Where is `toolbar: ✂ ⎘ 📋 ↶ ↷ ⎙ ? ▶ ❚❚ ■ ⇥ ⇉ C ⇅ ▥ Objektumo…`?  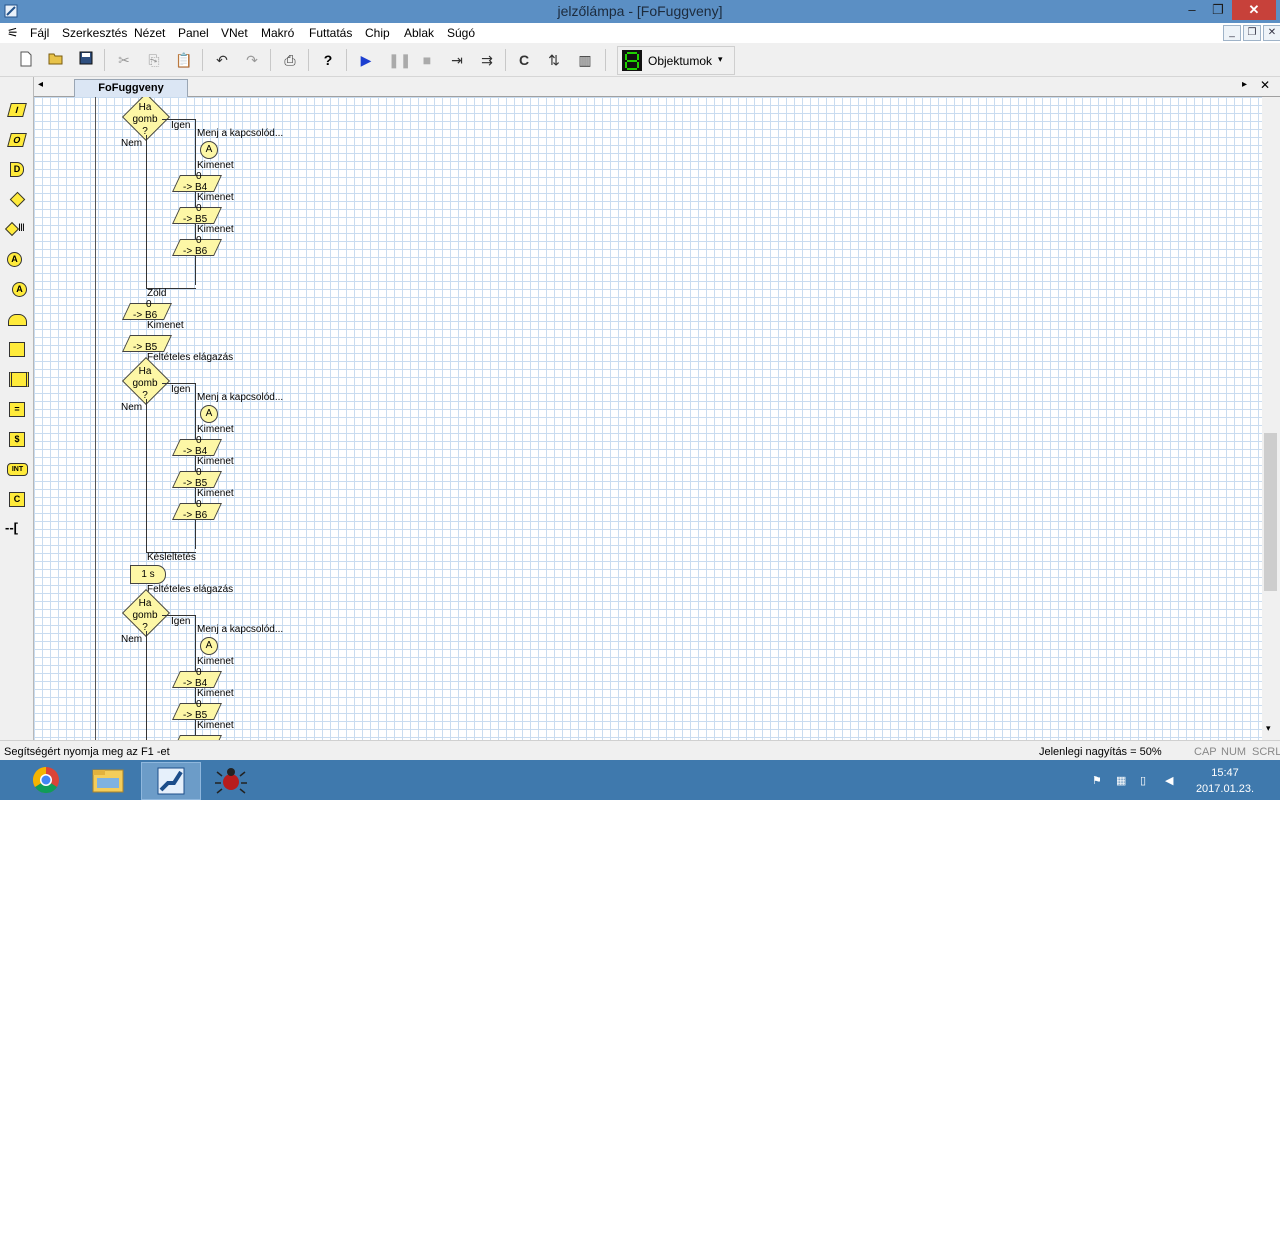
toolbar: ✂ ⎘ 📋 ↶ ↷ ⎙ ? ▶ ❚❚ ■ ⇥ ⇉ C ⇅ ▥ Objektumo… is located at coordinates (640, 60).